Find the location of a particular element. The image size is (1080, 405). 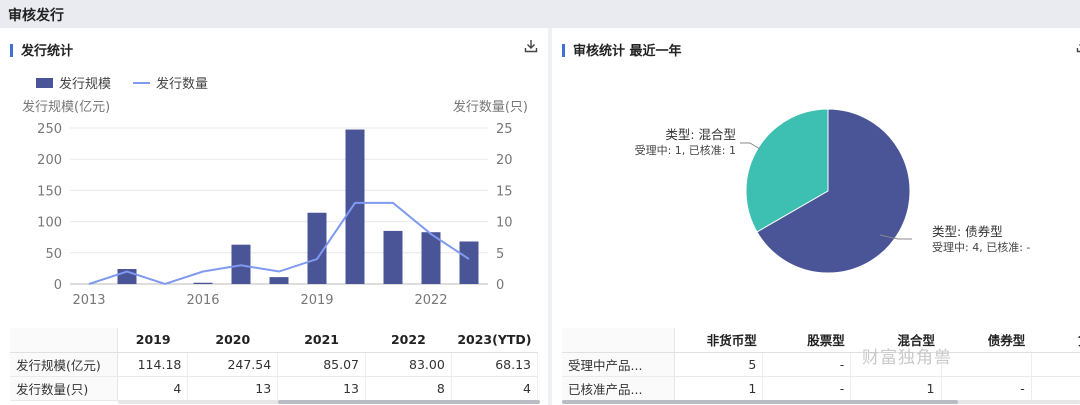

y-tick-label: 150 is located at coordinates (49, 191).